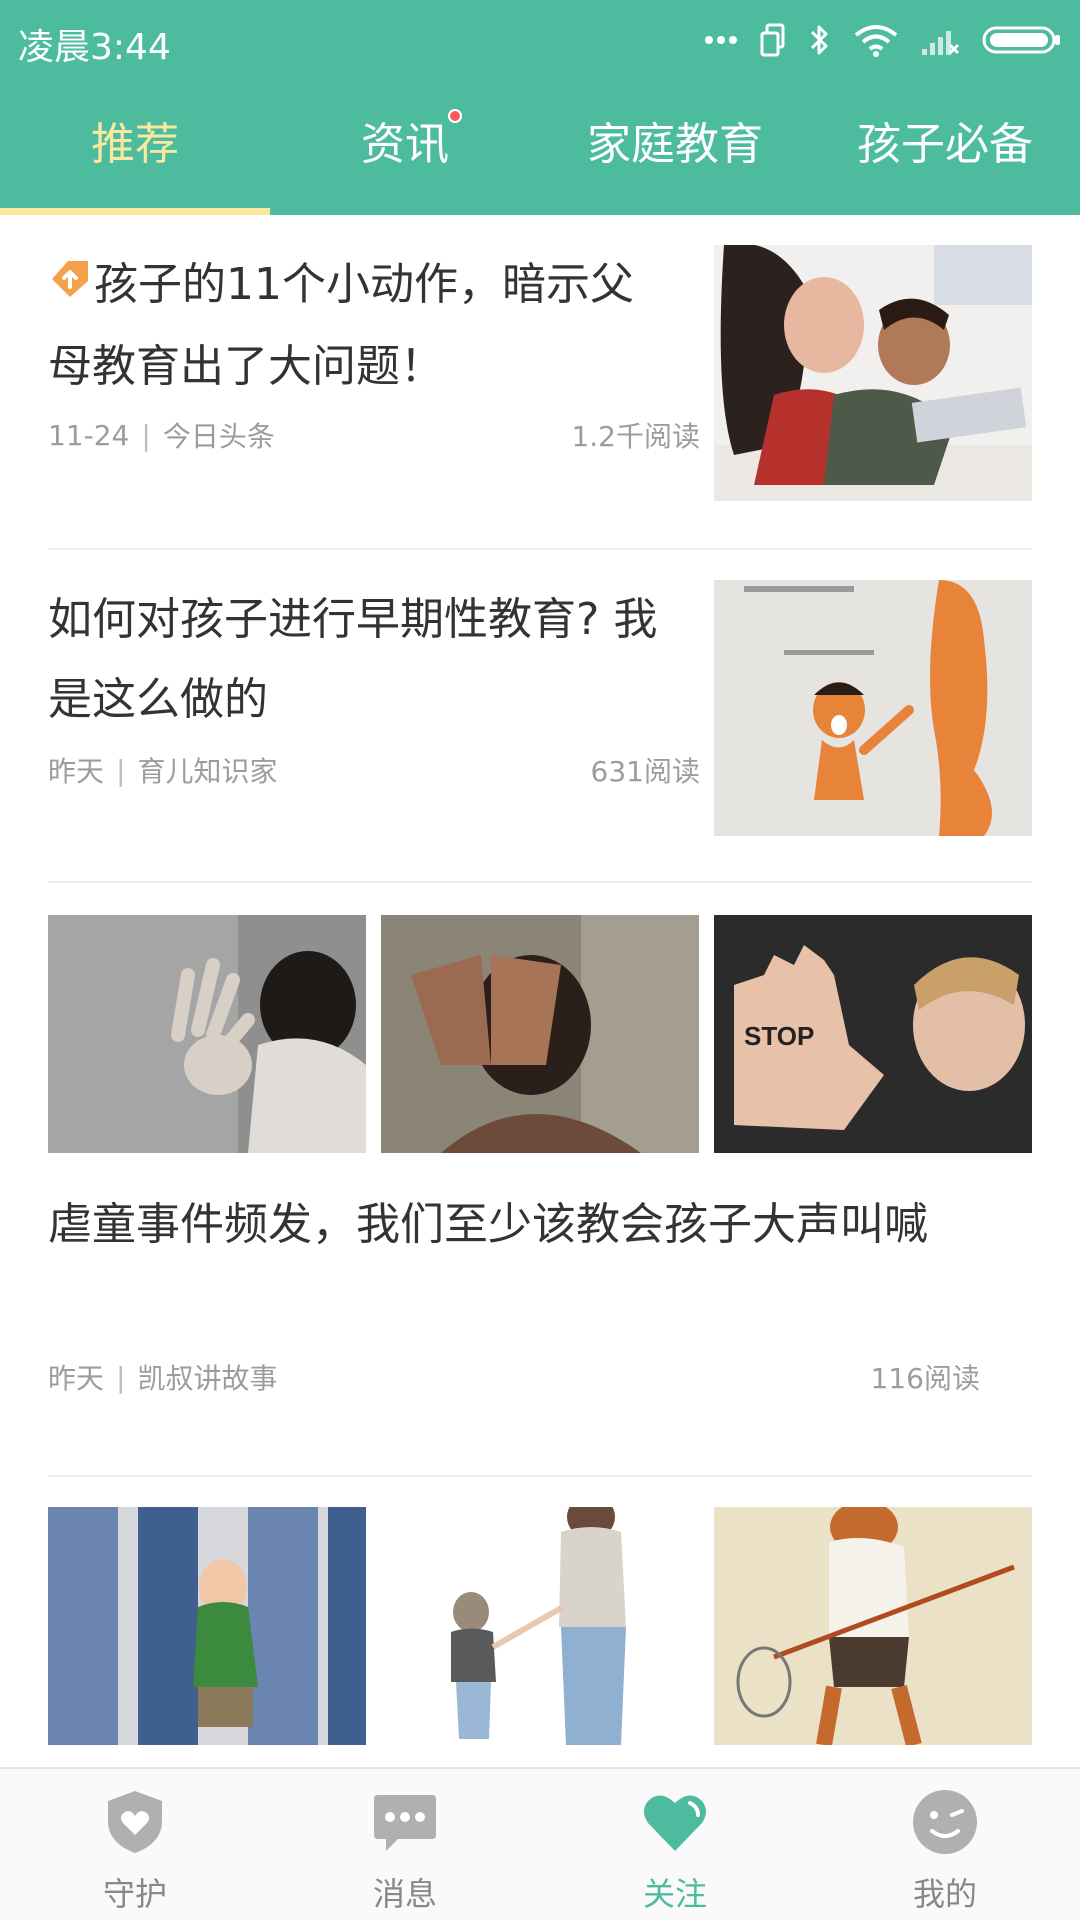  Describe the element at coordinates (405, 1822) in the screenshot. I see `chat-bubble-icon` at that location.